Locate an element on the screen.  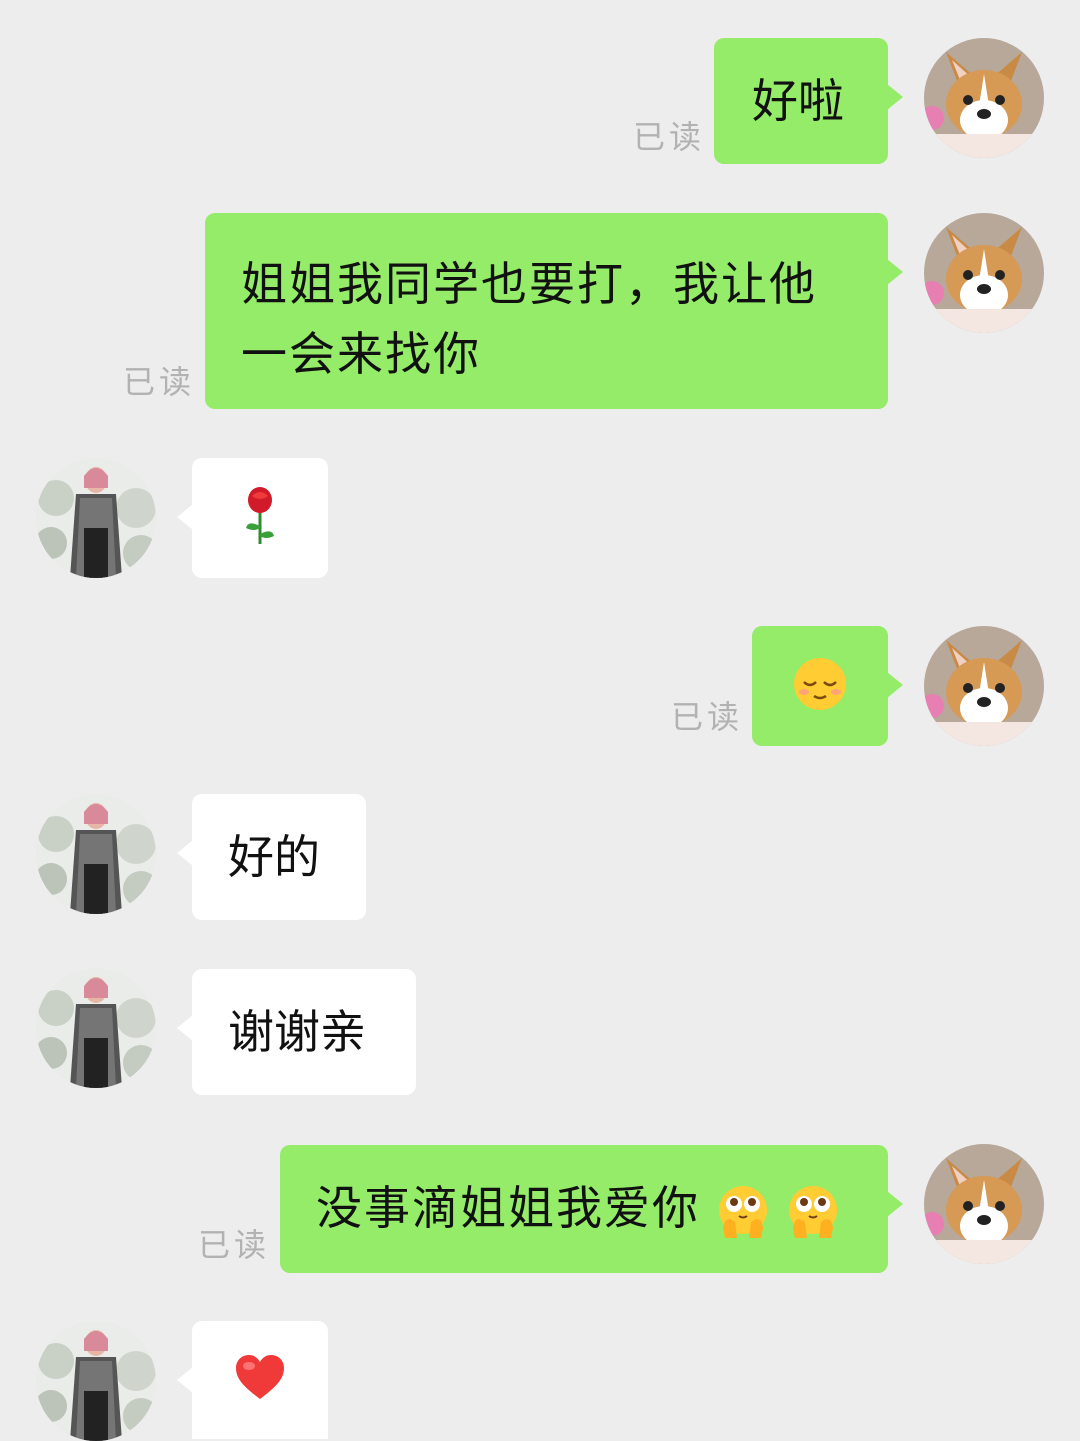
incoming-message-bubble: 好的 is located at coordinates (271, 857).